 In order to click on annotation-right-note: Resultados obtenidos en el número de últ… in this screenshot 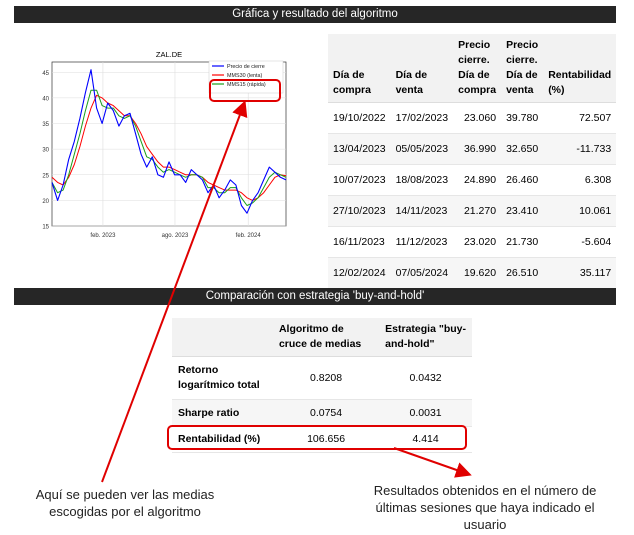, I will do `click(485, 507)`.